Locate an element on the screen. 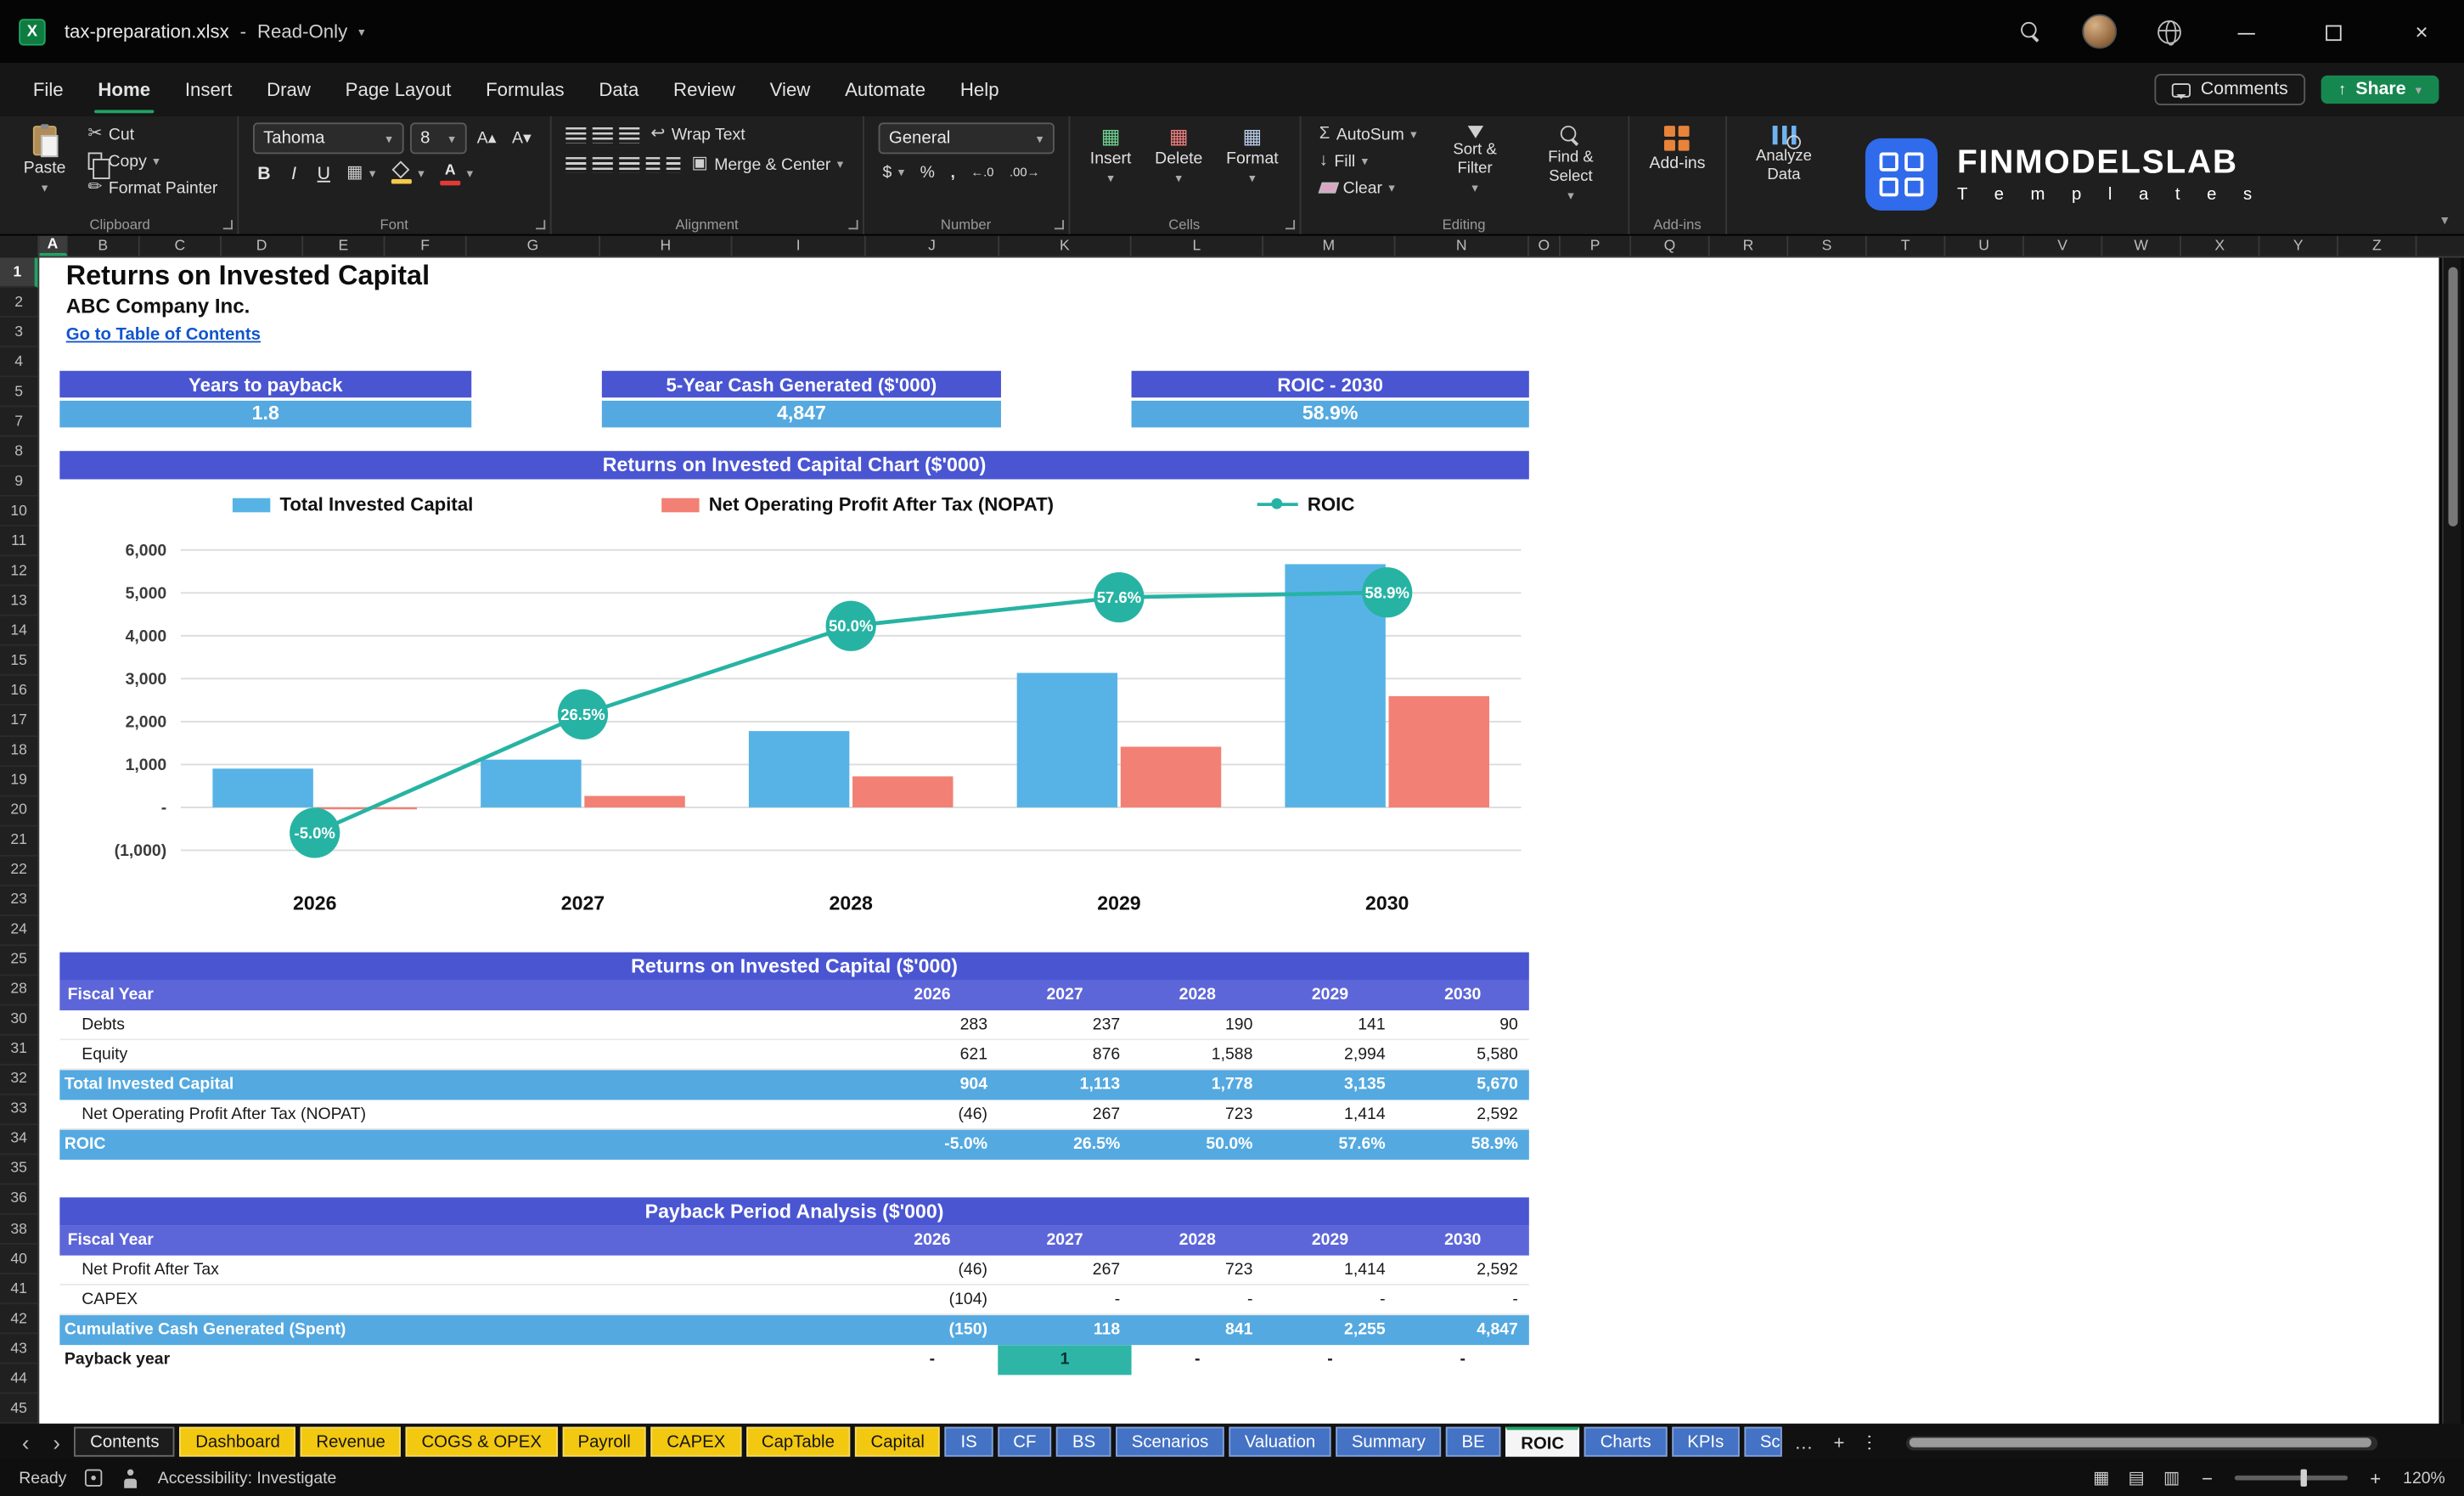 This screenshot has width=2464, height=1496. year-cell-2030: 2030 is located at coordinates (1463, 1241).